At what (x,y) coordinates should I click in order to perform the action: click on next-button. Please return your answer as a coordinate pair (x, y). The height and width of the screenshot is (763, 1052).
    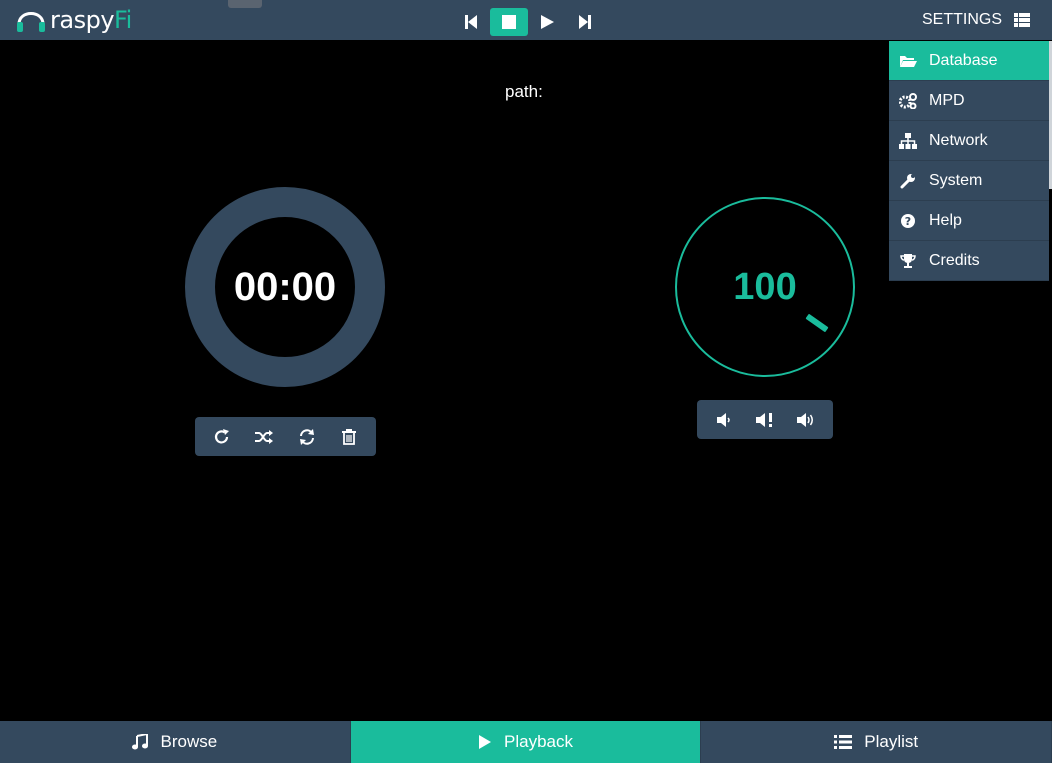
    Looking at the image, I should click on (585, 22).